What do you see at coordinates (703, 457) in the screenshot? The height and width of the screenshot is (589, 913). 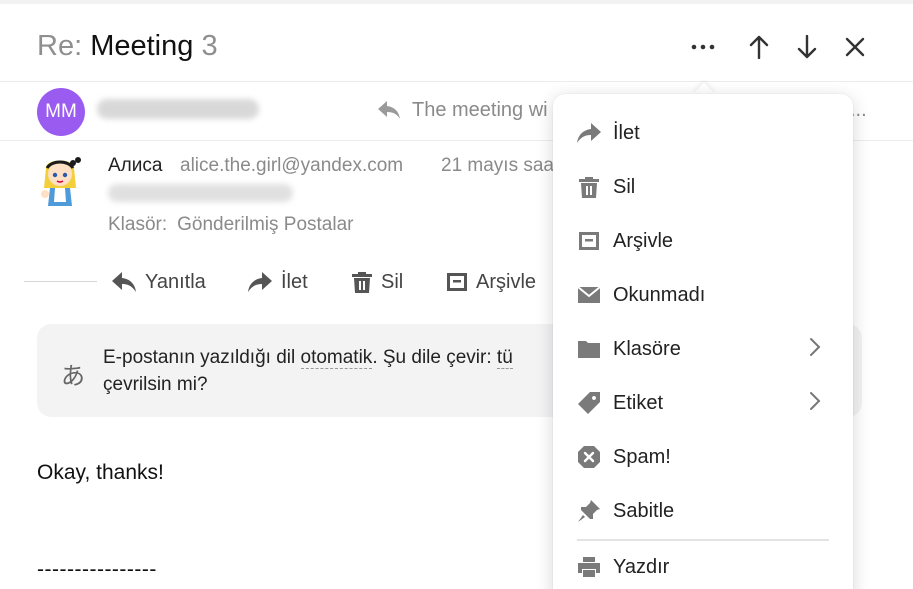 I see `menu-item-spam: Spam!` at bounding box center [703, 457].